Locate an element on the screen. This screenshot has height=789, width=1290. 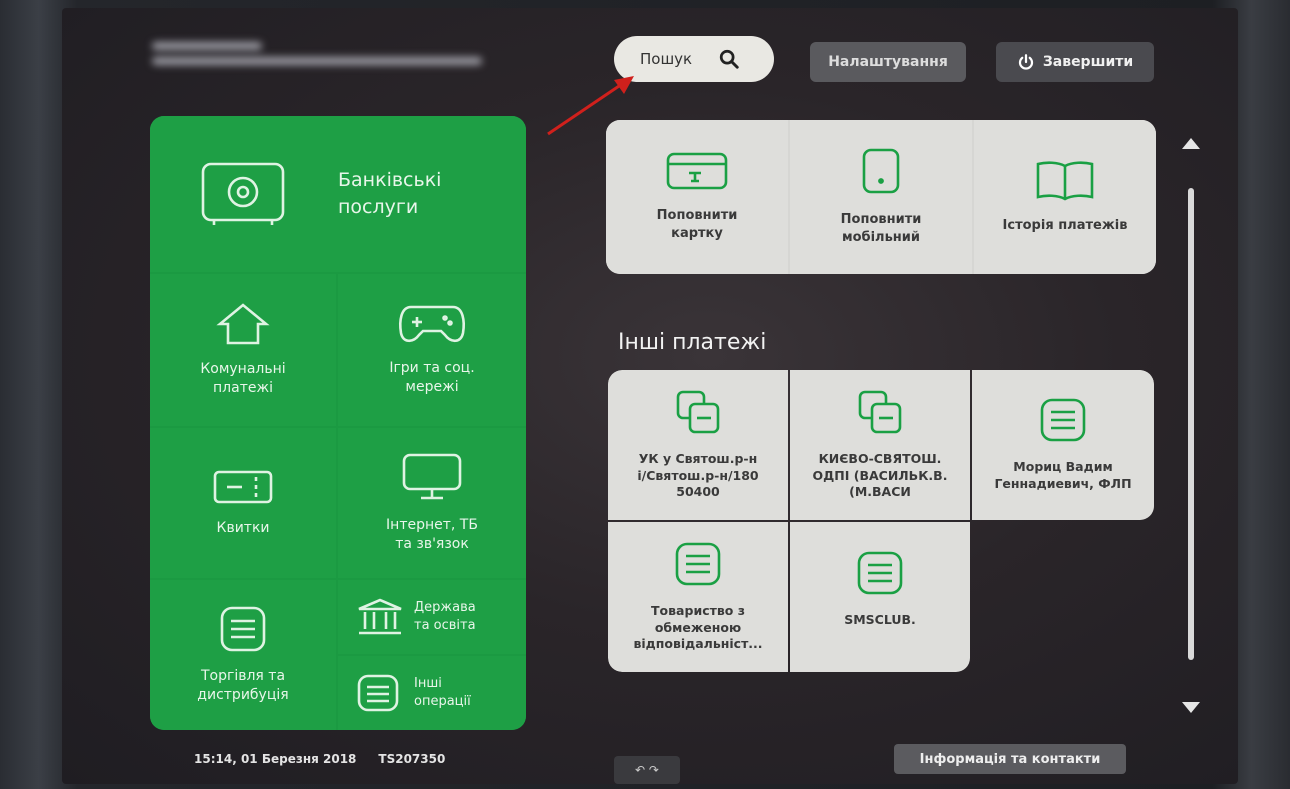
category-utilities: Комунальні платежі is located at coordinates (243, 350).